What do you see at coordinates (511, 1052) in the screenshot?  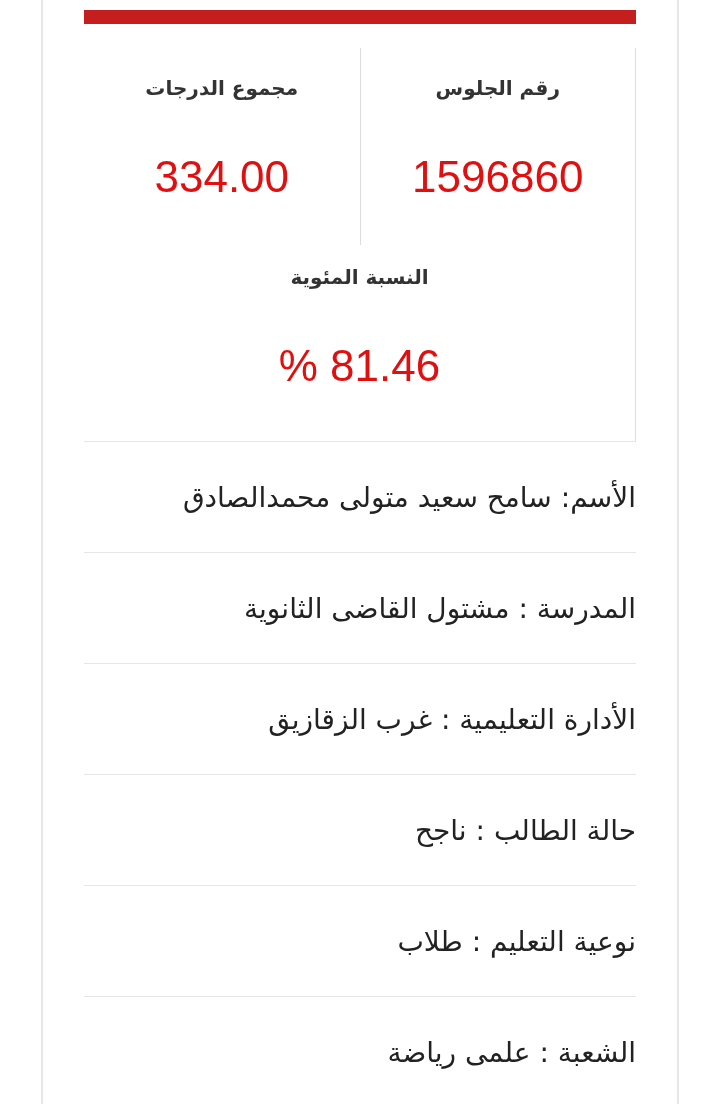 I see `detail-text: الشعبة : علمى رياضة` at bounding box center [511, 1052].